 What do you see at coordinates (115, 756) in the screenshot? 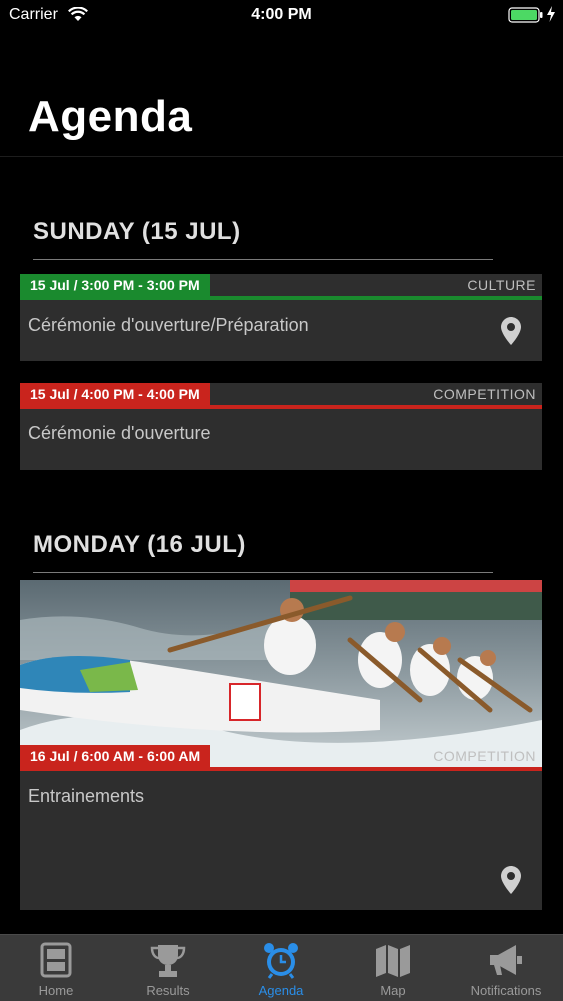
I see `event-date-badge: 16 Jul / 6:00 AM - 6:00 AM` at bounding box center [115, 756].